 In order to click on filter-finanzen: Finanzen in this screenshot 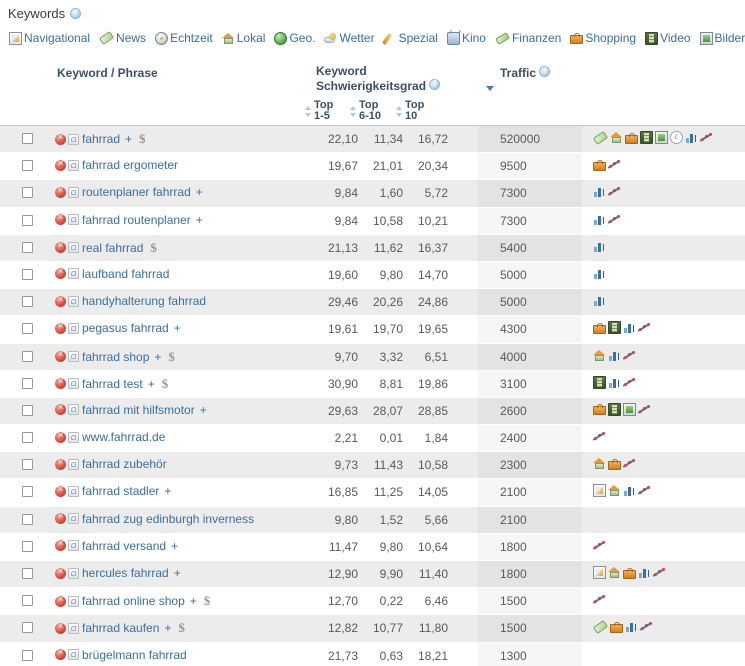, I will do `click(528, 38)`.